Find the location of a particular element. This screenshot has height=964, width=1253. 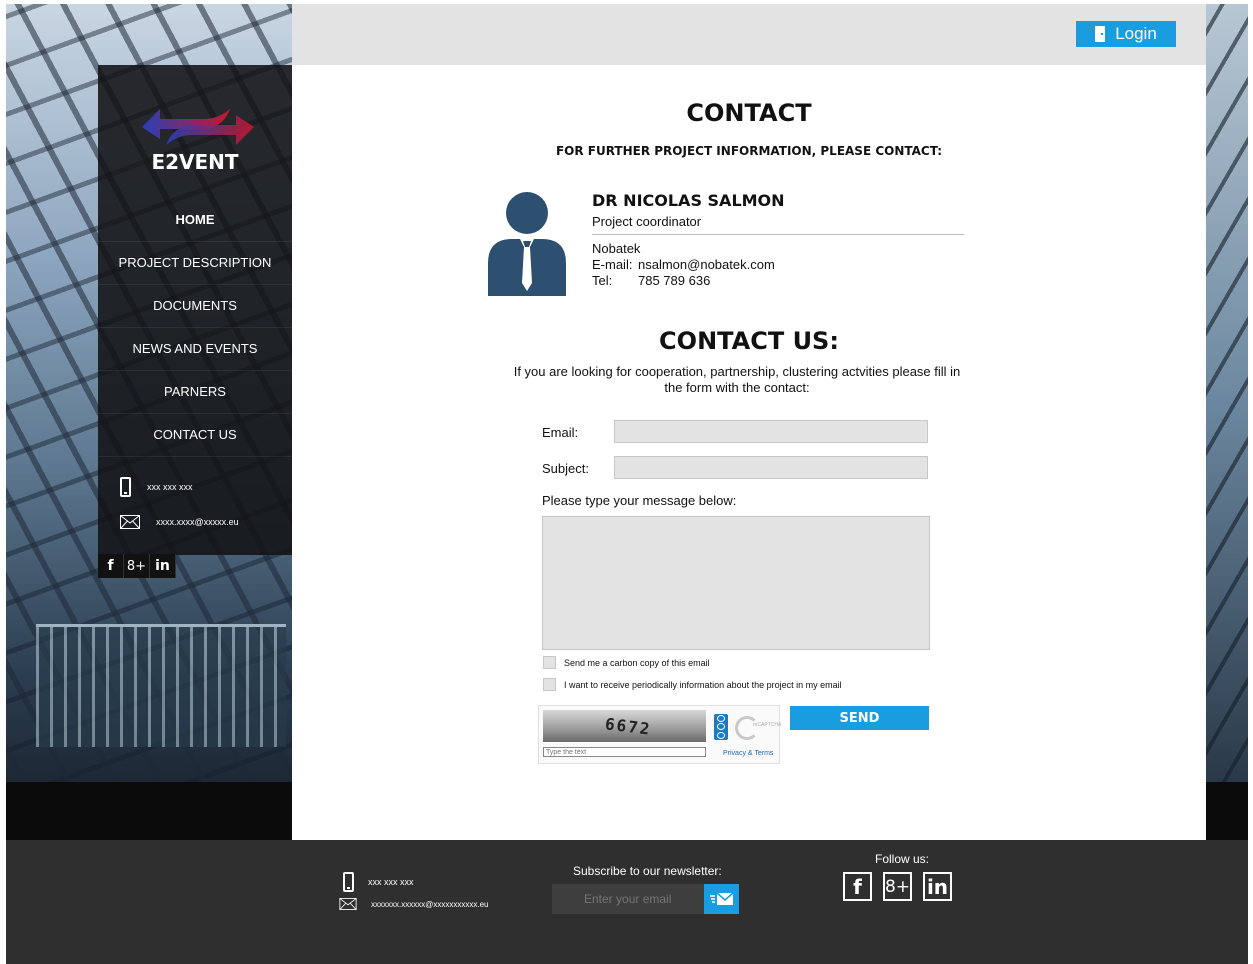

login-button: Login is located at coordinates (1126, 34).